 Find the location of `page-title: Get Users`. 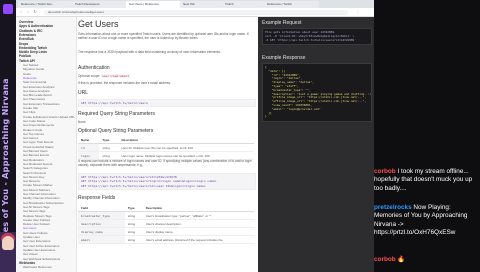

page-title: Get Users is located at coordinates (98, 24).